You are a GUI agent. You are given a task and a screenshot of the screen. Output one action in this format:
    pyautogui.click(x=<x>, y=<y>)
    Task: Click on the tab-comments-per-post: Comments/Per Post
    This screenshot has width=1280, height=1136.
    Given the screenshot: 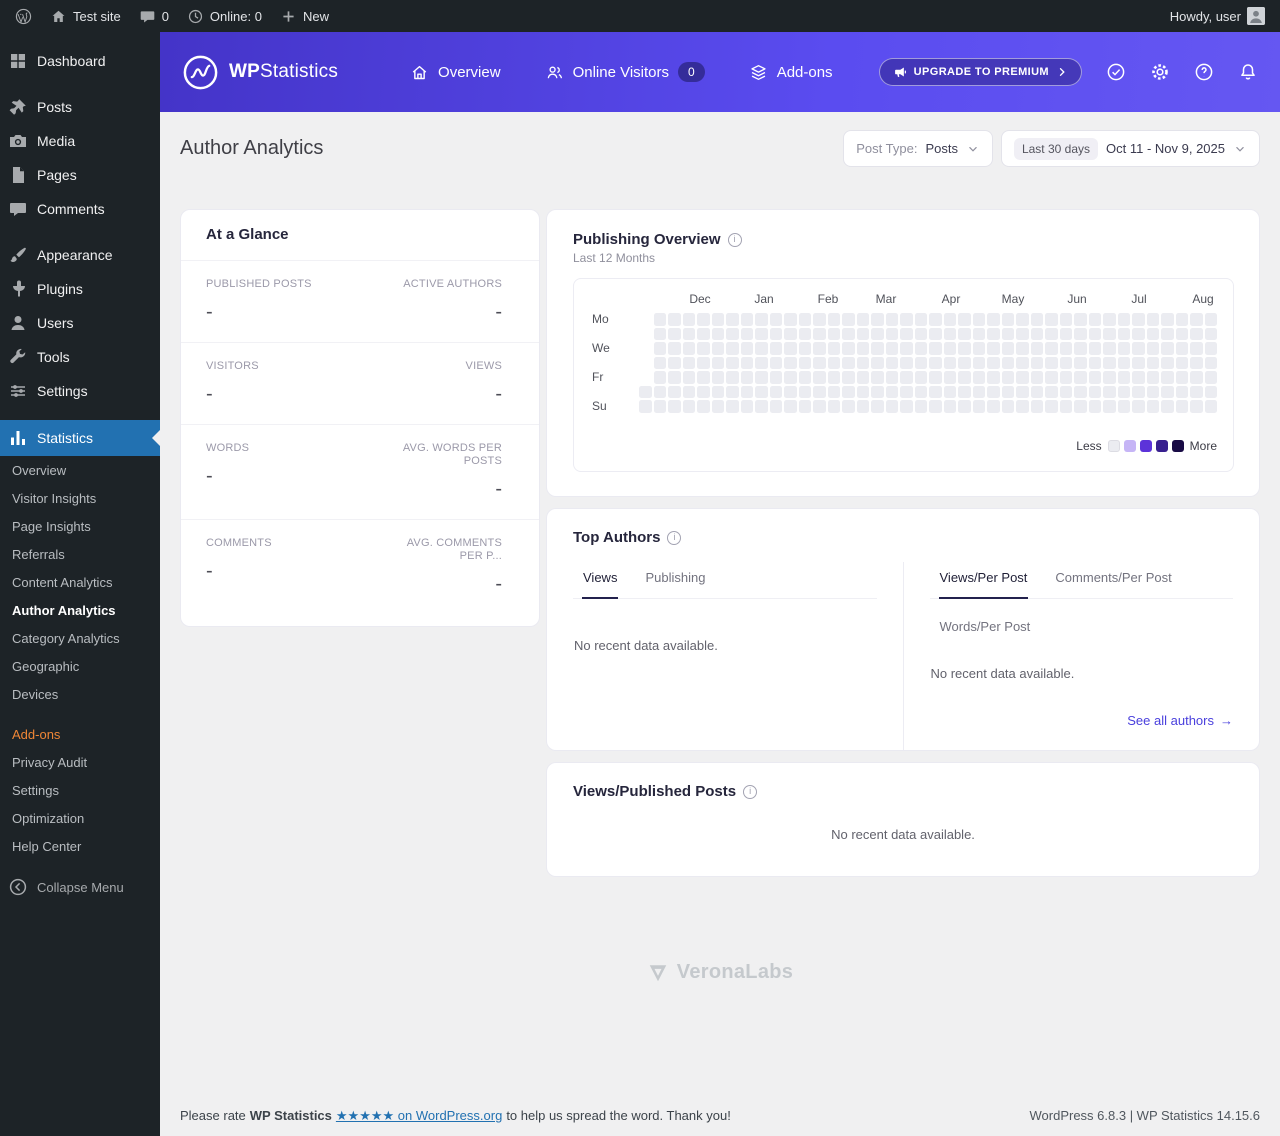 What is the action you would take?
    pyautogui.click(x=1113, y=580)
    